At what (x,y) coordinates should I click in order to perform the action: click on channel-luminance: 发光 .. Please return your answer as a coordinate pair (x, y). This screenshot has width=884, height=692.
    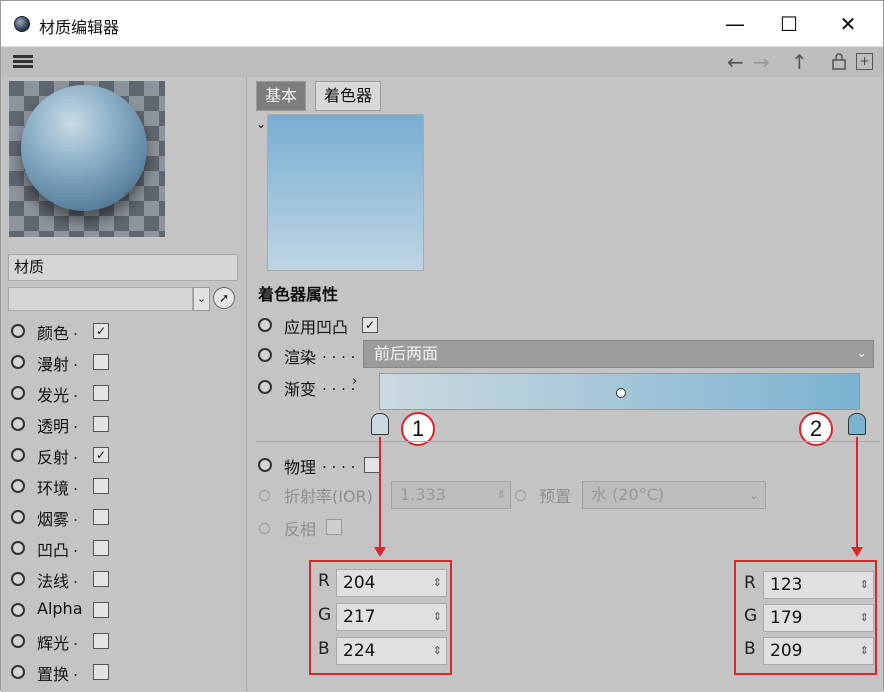
    Looking at the image, I should click on (126, 393).